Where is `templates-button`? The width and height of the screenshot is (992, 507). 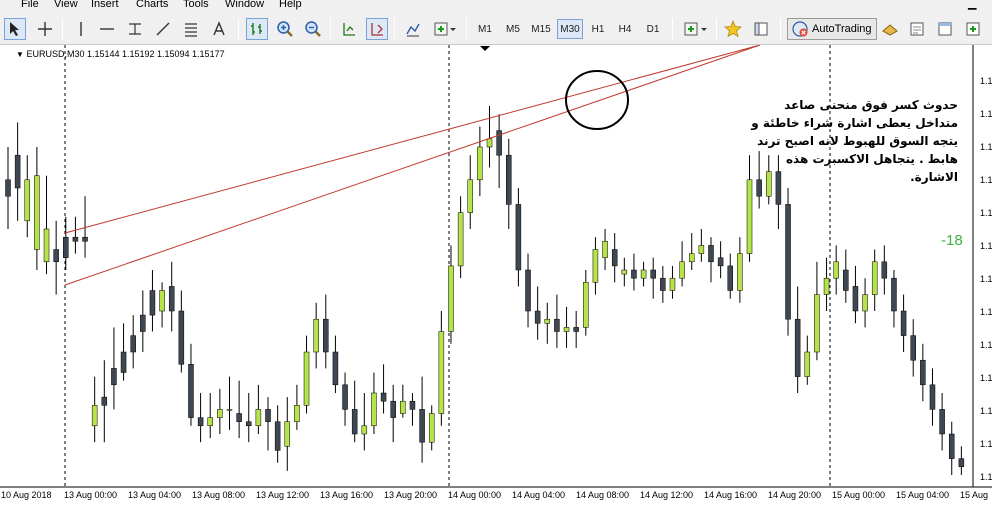 templates-button is located at coordinates (445, 29).